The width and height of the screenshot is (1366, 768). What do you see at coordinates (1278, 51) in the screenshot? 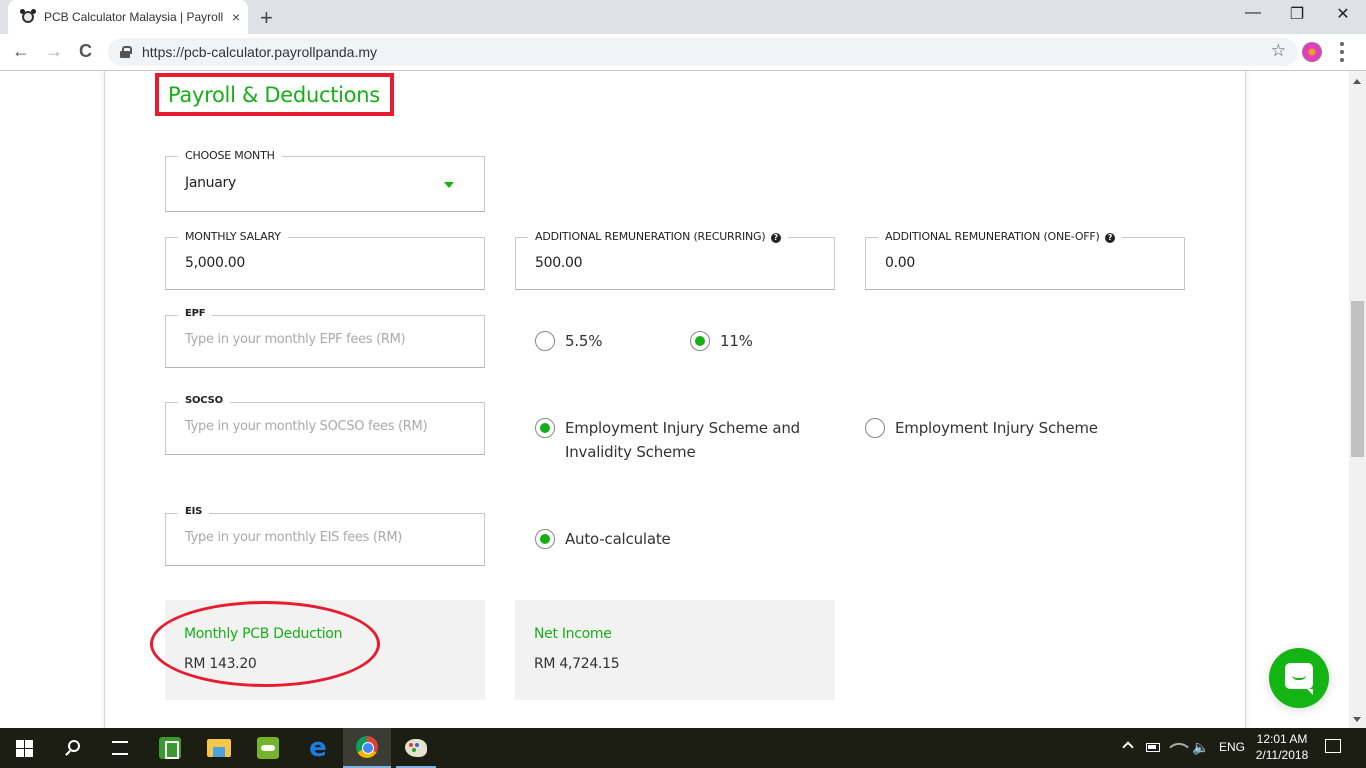
I see `bookmark-star-icon: ☆` at bounding box center [1278, 51].